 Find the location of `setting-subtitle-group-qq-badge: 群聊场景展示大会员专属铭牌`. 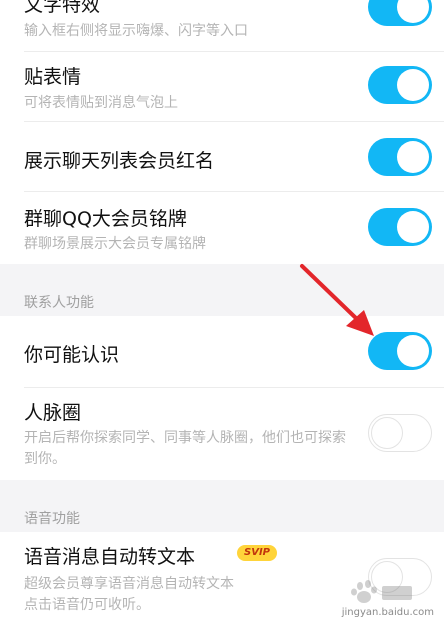

setting-subtitle-group-qq-badge: 群聊场景展示大会员专属铭牌 is located at coordinates (115, 244).